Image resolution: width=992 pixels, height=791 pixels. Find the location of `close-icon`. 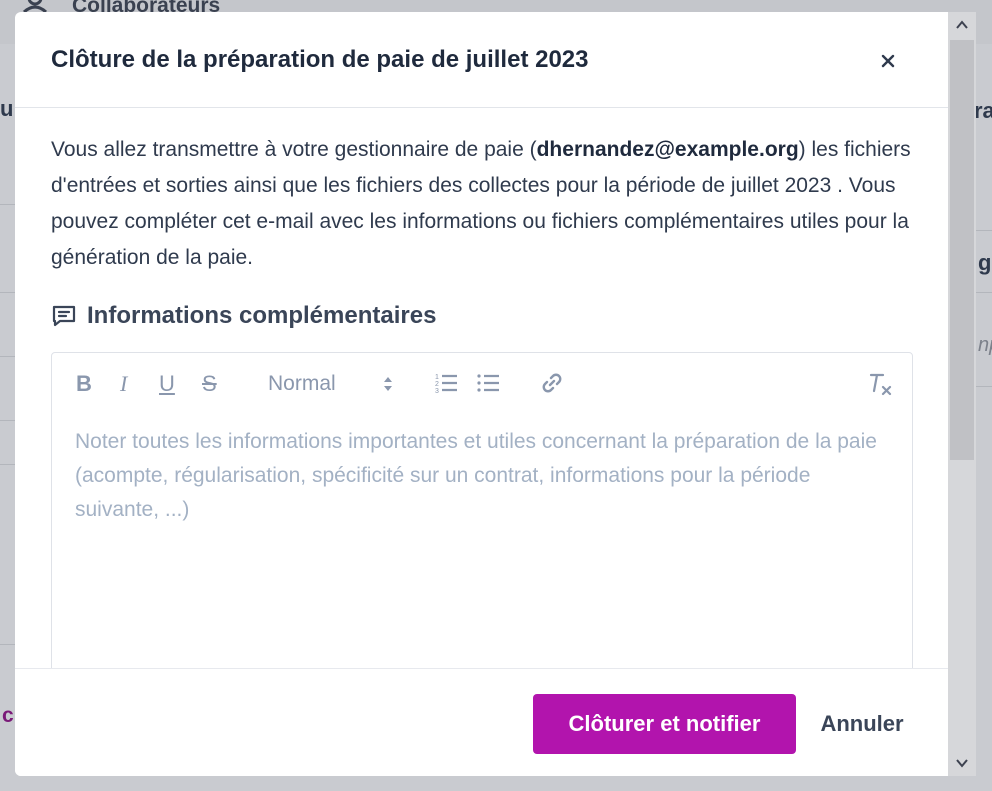

close-icon is located at coordinates (888, 61).